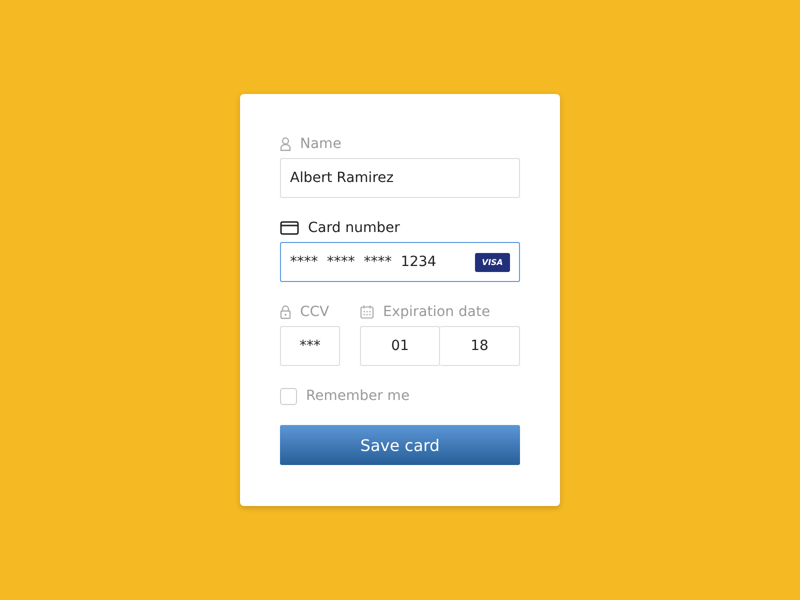  Describe the element at coordinates (285, 312) in the screenshot. I see `lock-icon` at that location.